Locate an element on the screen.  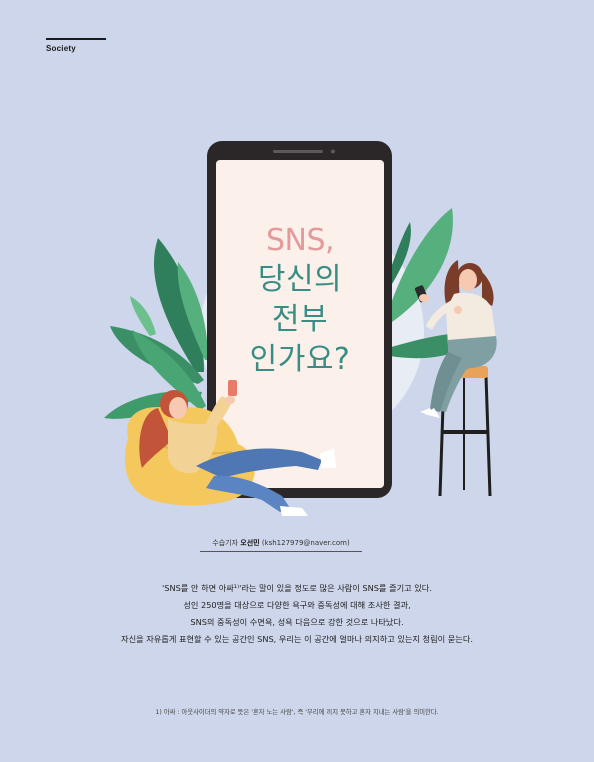
byline-email: (ksh127979@naver.com) is located at coordinates (305, 543).